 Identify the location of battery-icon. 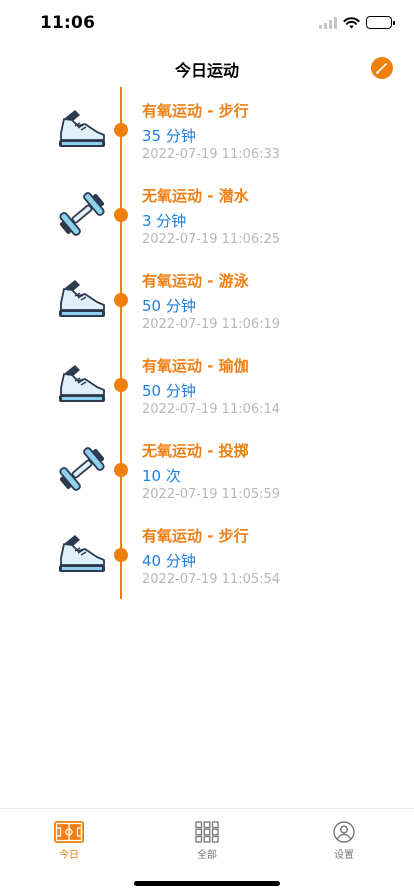
(380, 22).